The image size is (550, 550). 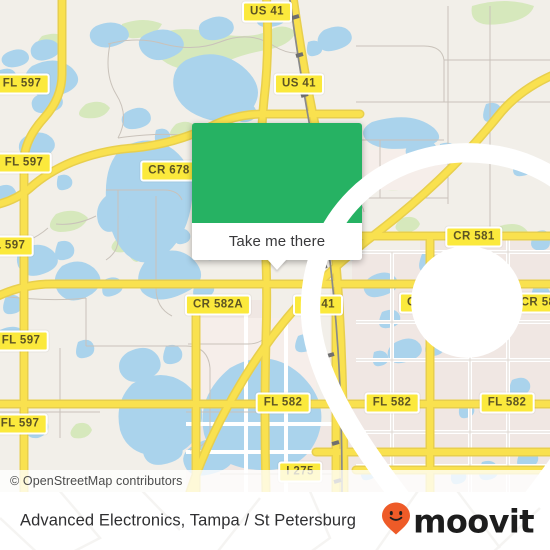 I want to click on popup-footer: Take me there, so click(x=277, y=246).